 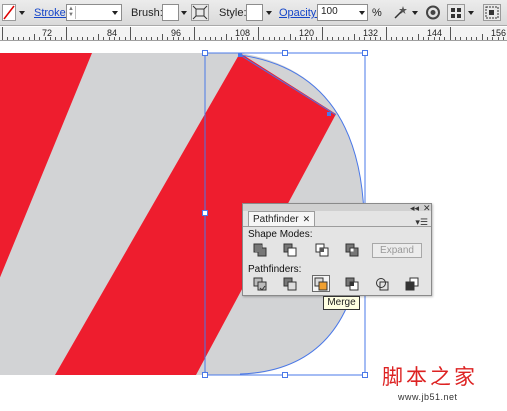 What do you see at coordinates (184, 13) in the screenshot?
I see `brush-dropdown-icon` at bounding box center [184, 13].